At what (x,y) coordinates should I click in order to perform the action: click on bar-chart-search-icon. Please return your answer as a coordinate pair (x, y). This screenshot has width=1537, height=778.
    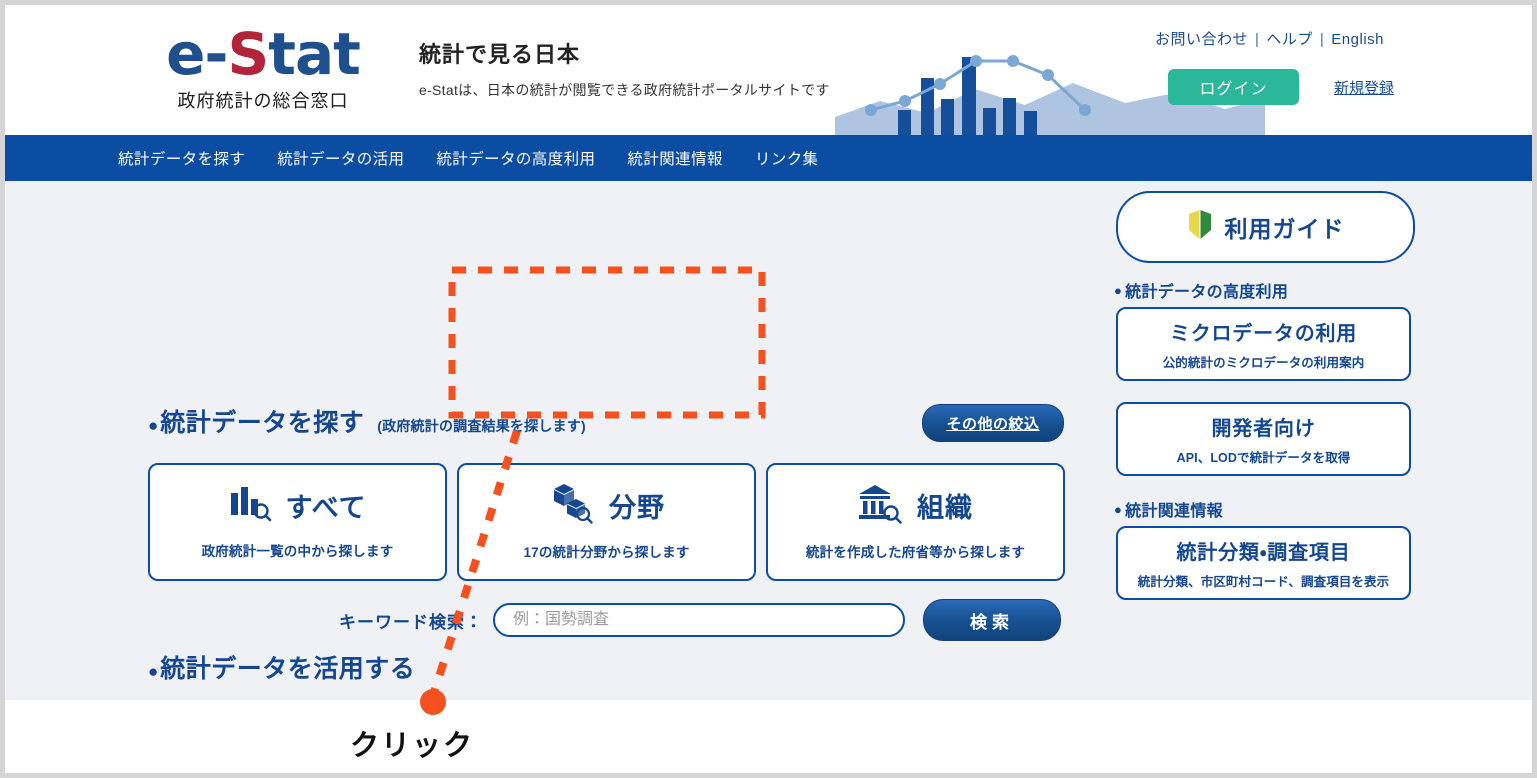
    Looking at the image, I should click on (250, 505).